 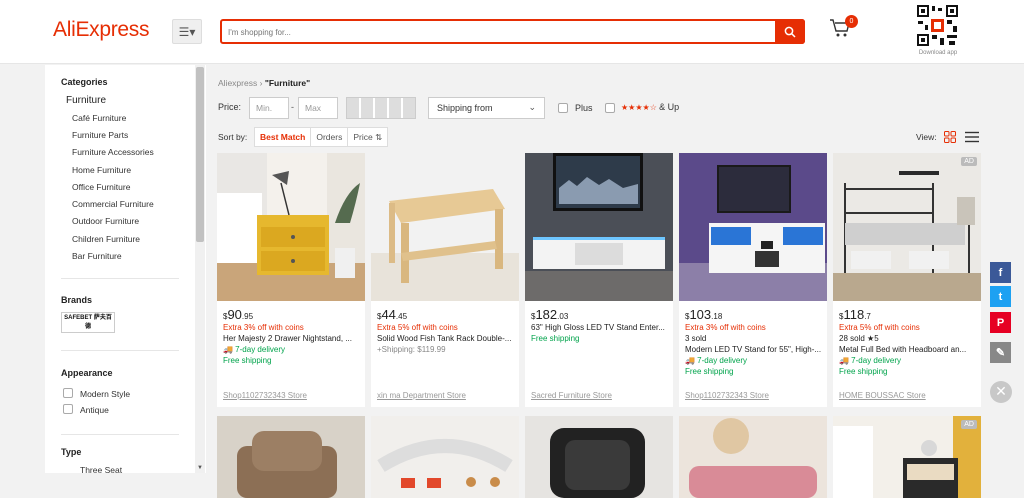 What do you see at coordinates (445, 227) in the screenshot?
I see `product-image-wood-rack` at bounding box center [445, 227].